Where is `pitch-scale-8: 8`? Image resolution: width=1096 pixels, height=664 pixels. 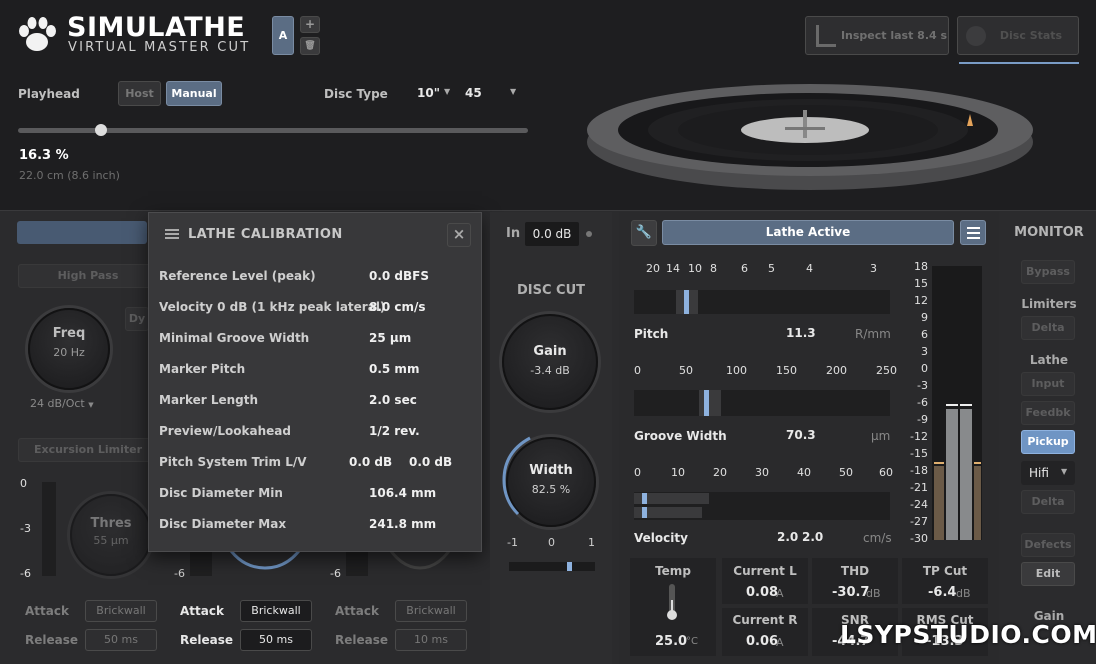 pitch-scale-8: 8 is located at coordinates (713, 268).